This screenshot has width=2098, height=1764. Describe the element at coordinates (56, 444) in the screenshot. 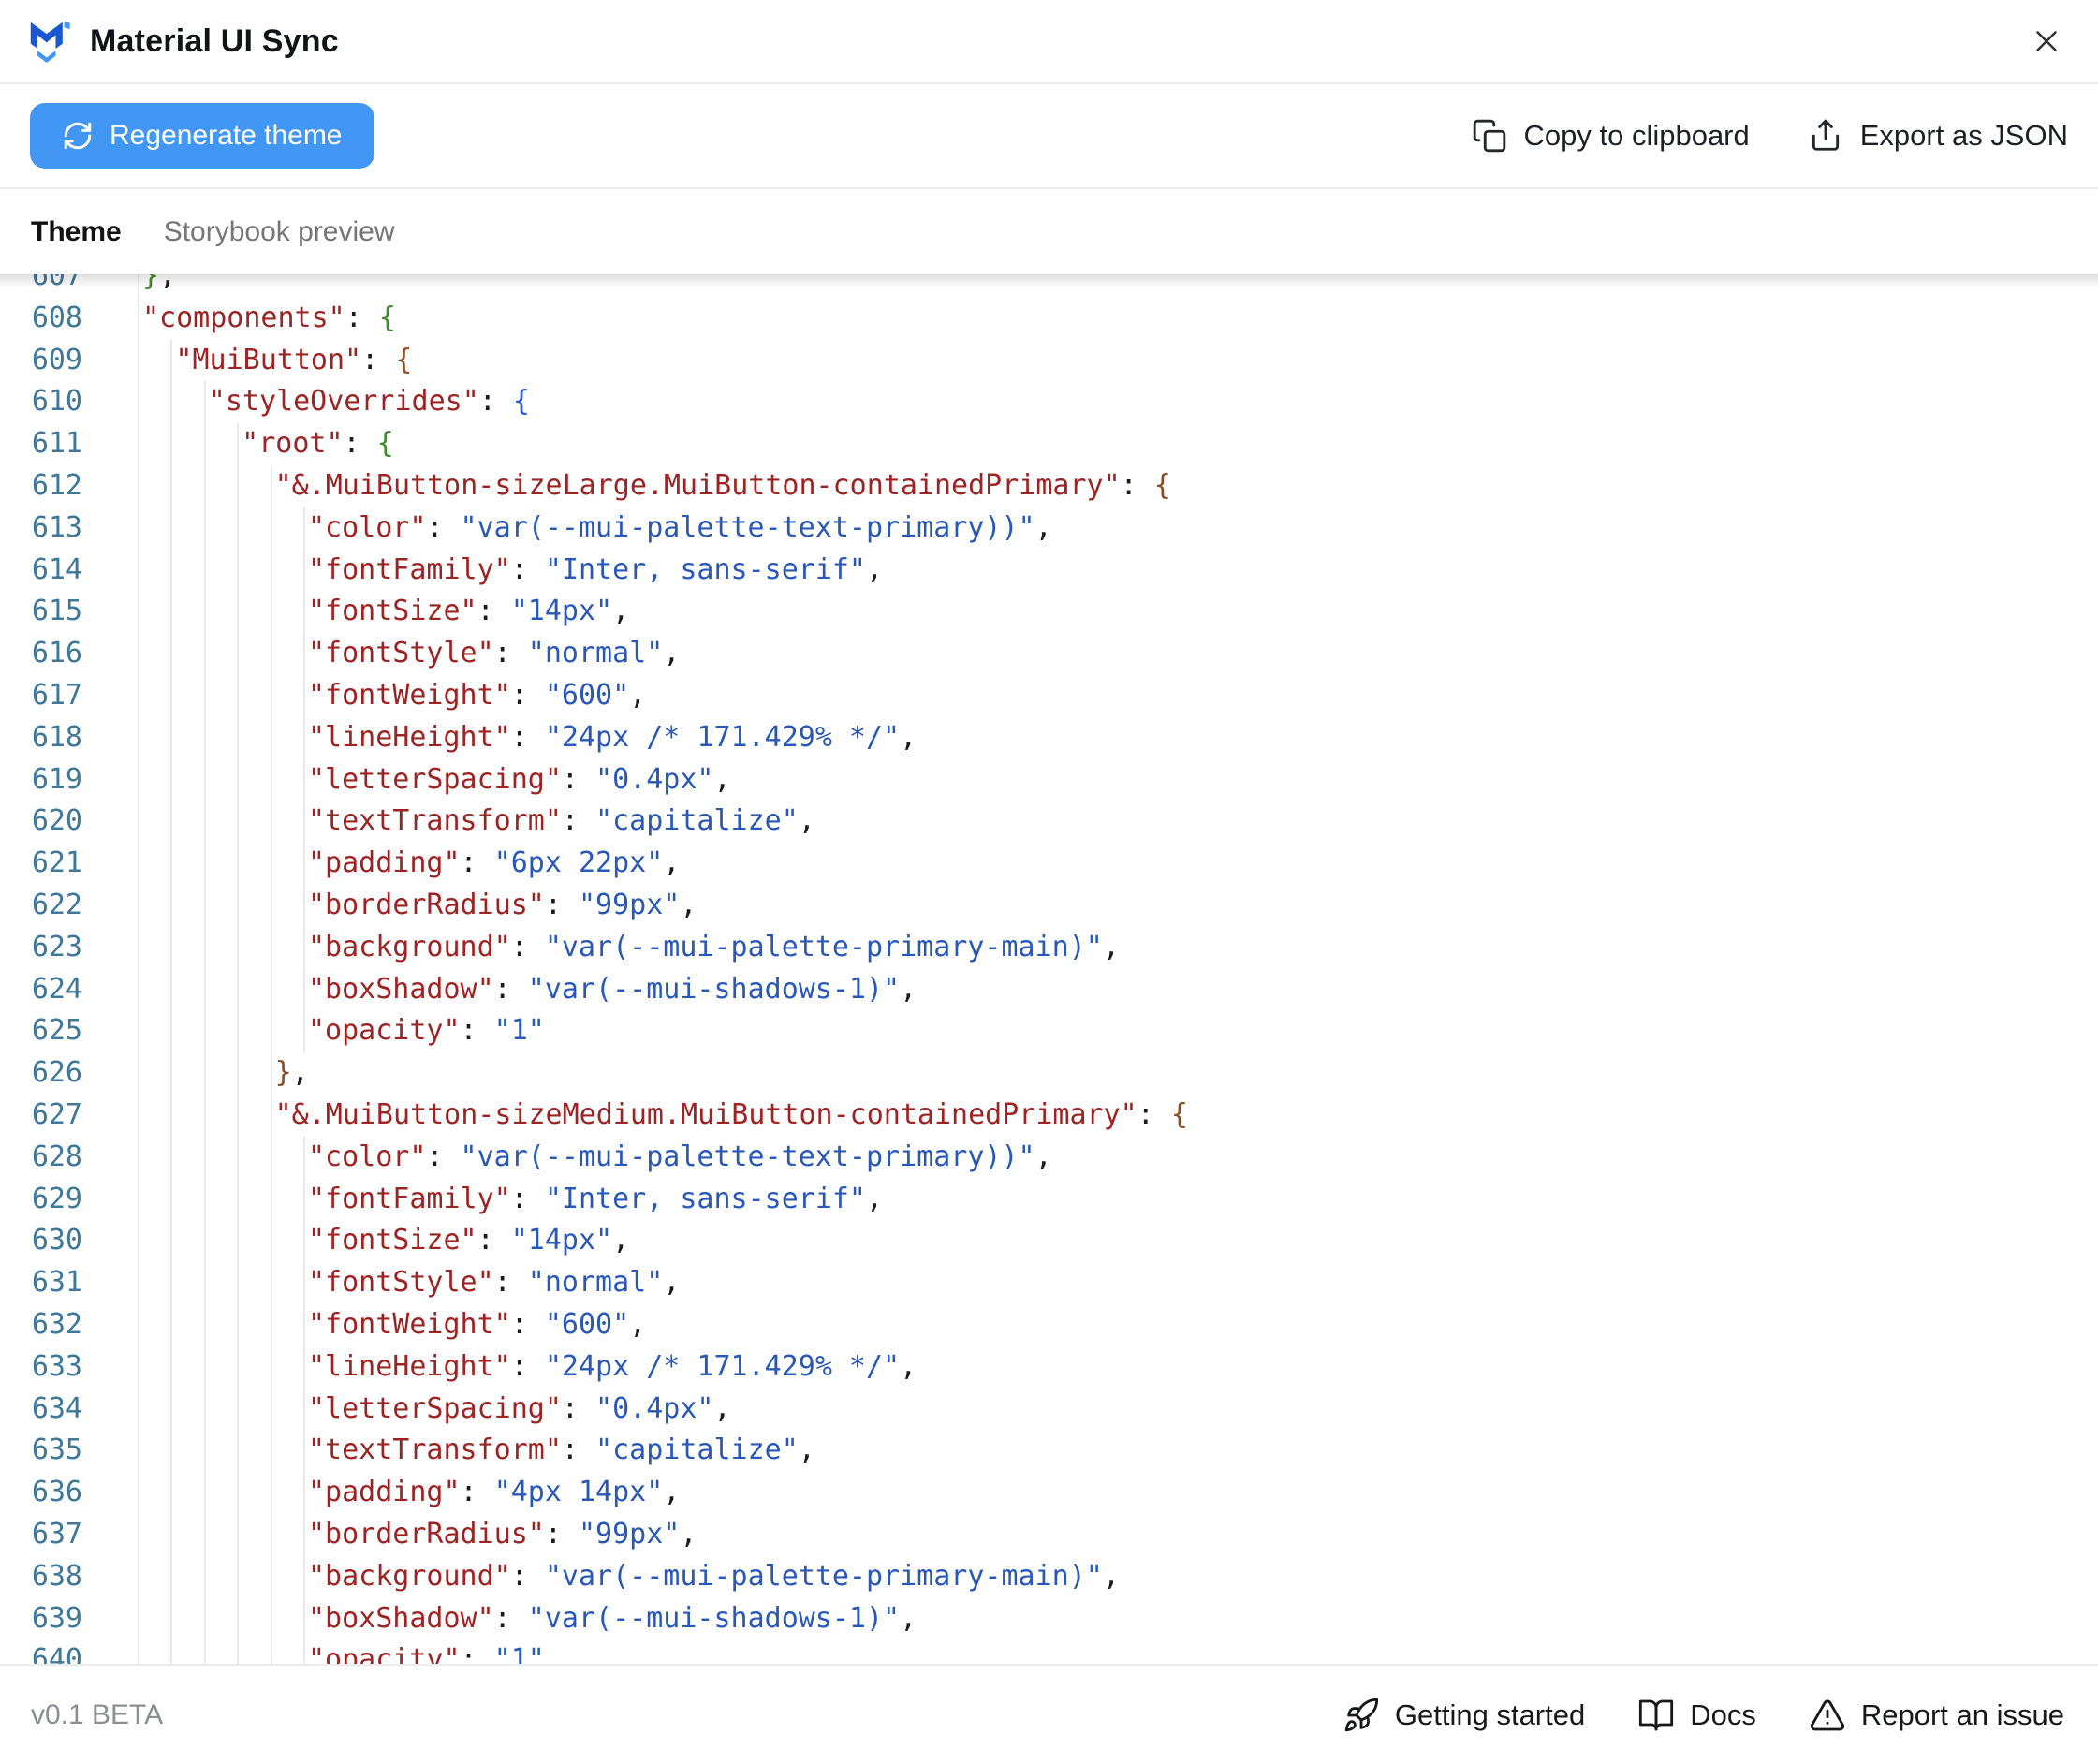

I see `line-number: 611` at that location.